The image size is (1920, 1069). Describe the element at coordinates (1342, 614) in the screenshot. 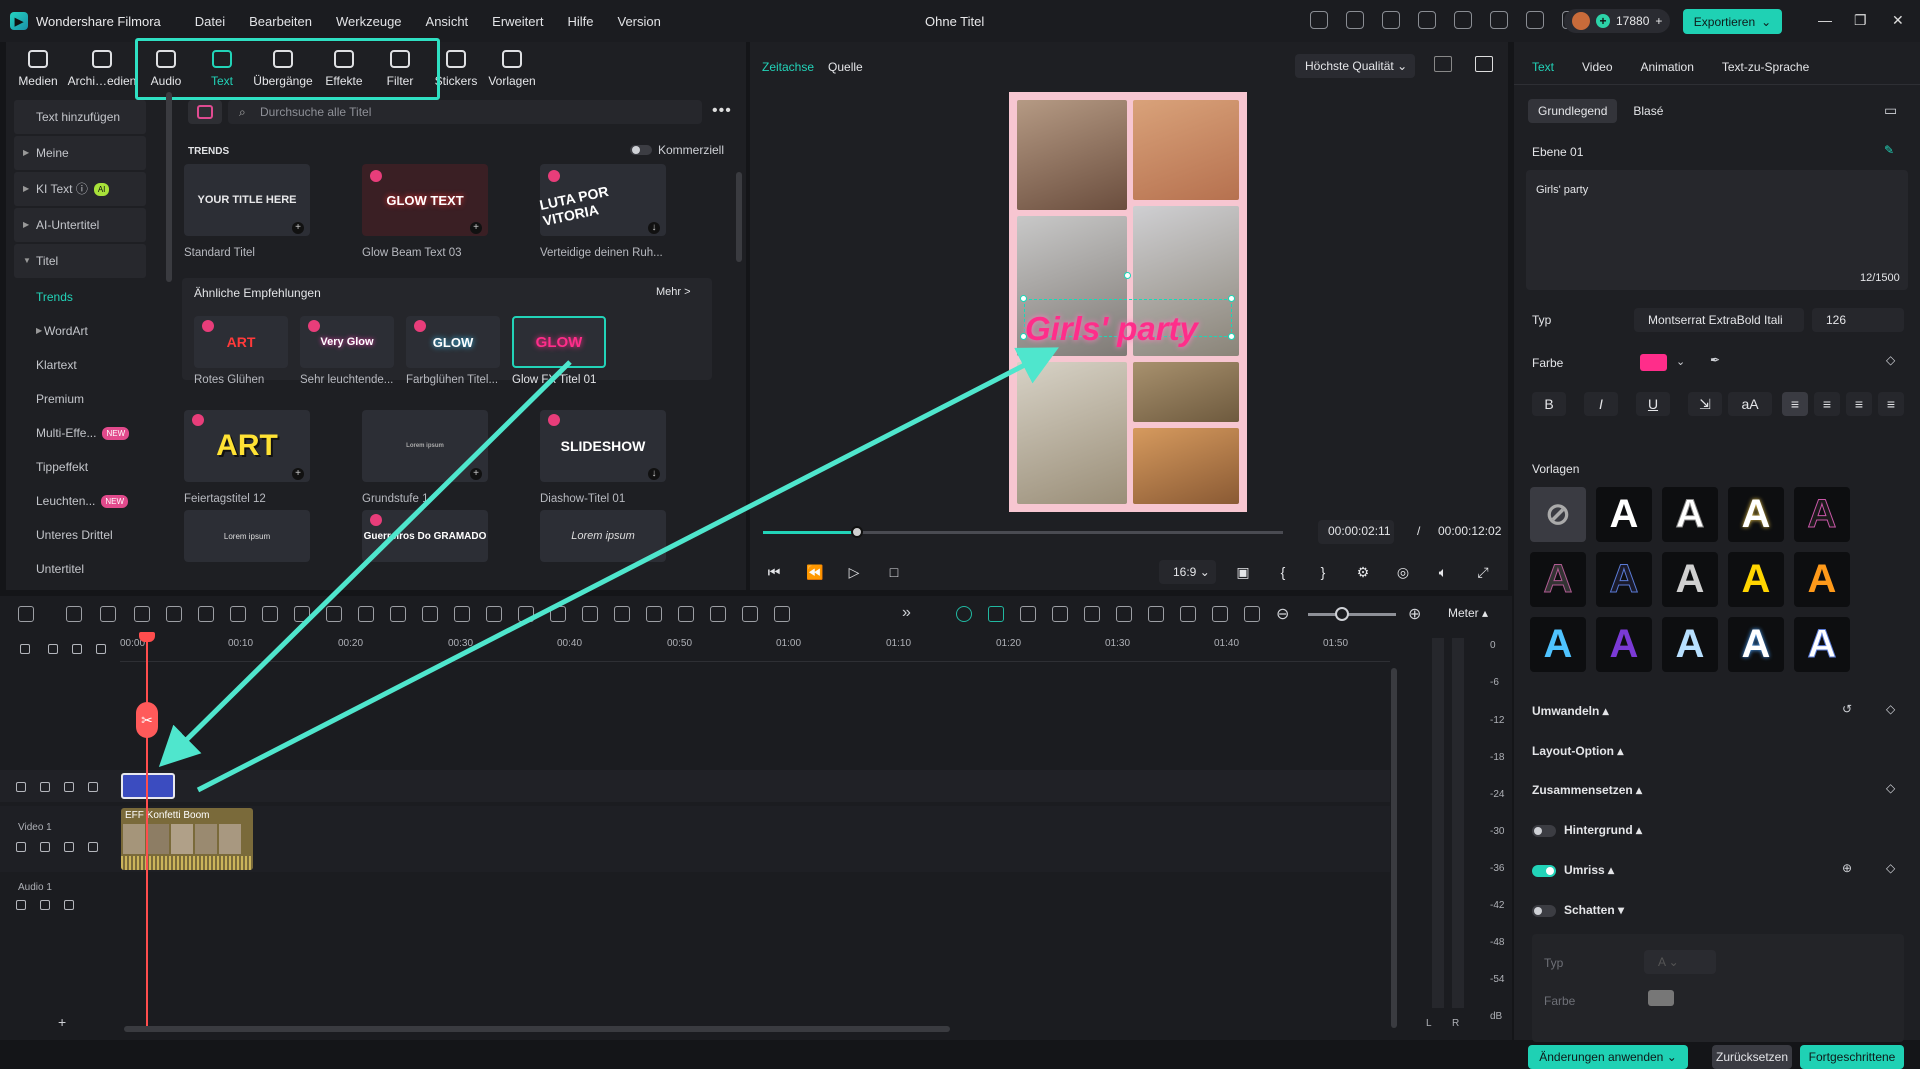

I see `zoom-knob` at that location.